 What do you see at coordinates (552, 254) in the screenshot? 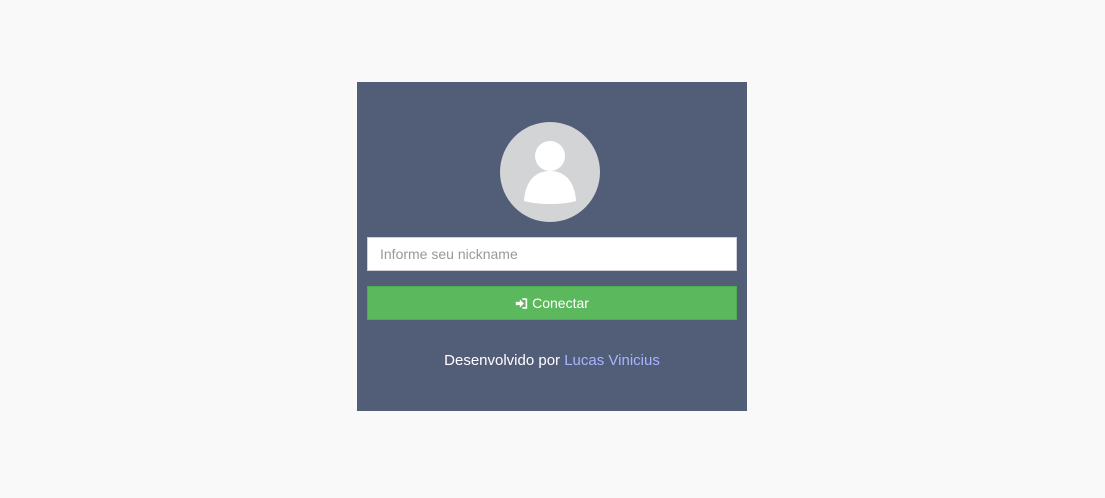
I see `nickname-input` at bounding box center [552, 254].